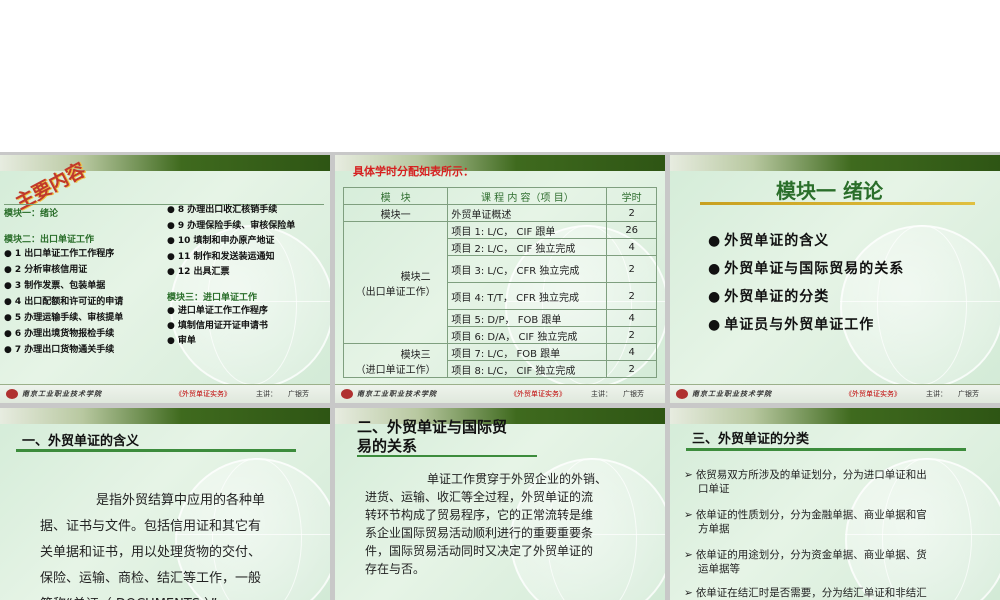 The width and height of the screenshot is (1000, 600). Describe the element at coordinates (231, 273) in the screenshot. I see `list-item: 12 出具汇票` at that location.